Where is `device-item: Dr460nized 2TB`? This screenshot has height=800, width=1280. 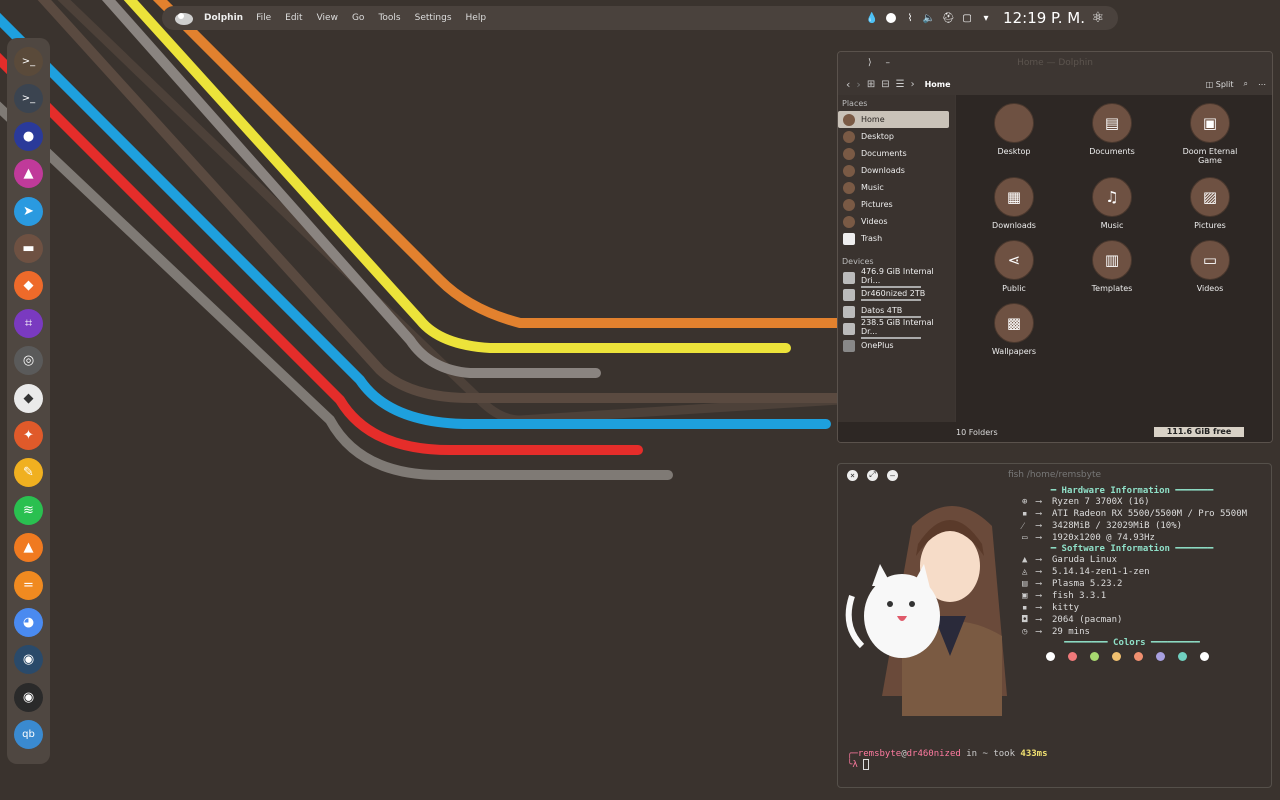
device-item: Dr460nized 2TB is located at coordinates (893, 294).